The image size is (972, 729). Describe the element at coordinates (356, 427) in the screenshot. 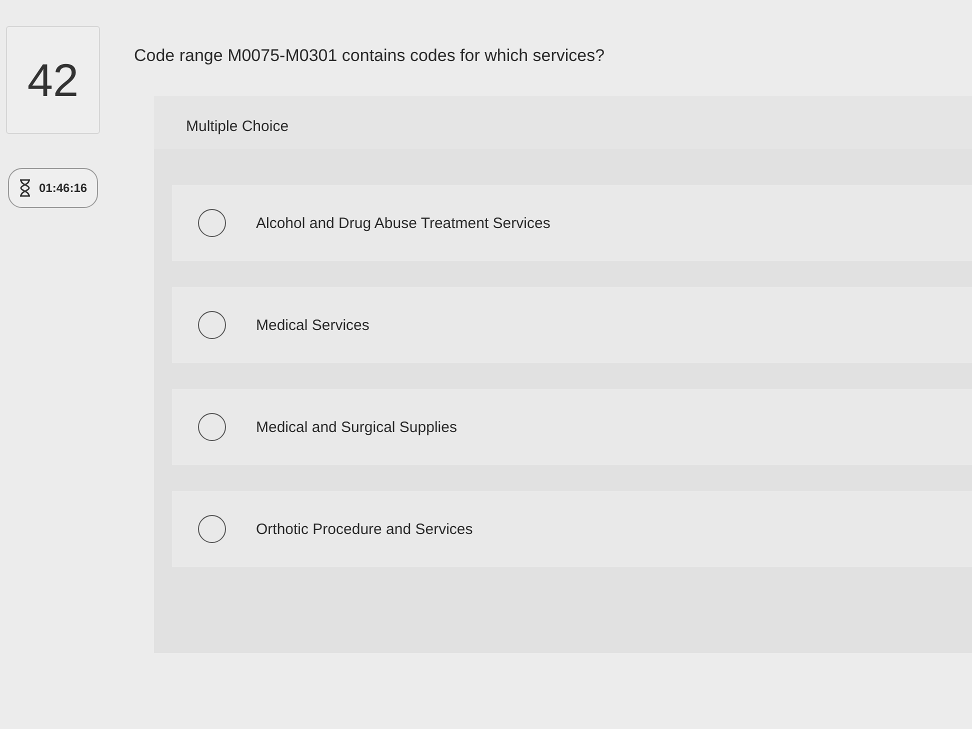

I see `option-label: Medical and Surgical Supplies` at that location.